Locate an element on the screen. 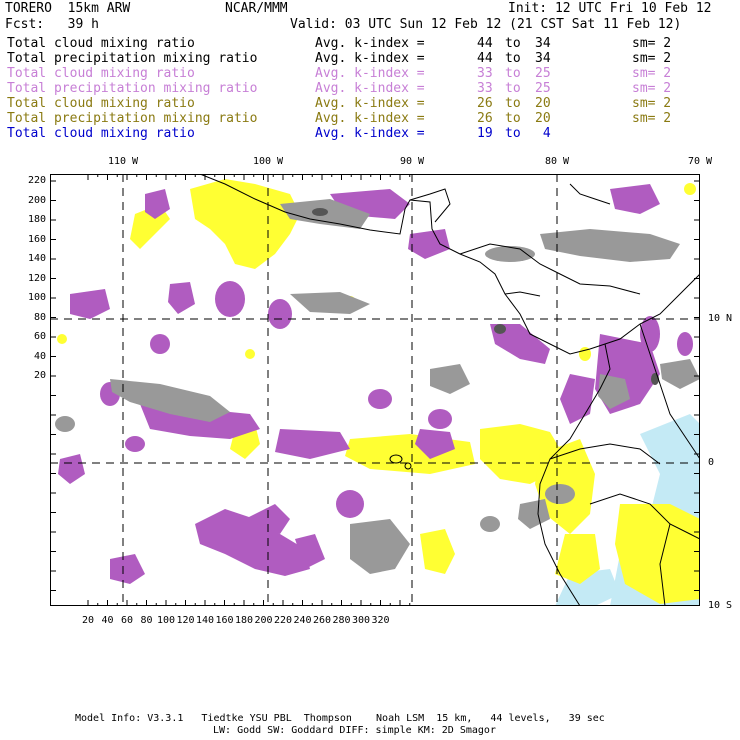 The height and width of the screenshot is (740, 740). lat-label: 0 is located at coordinates (711, 462).